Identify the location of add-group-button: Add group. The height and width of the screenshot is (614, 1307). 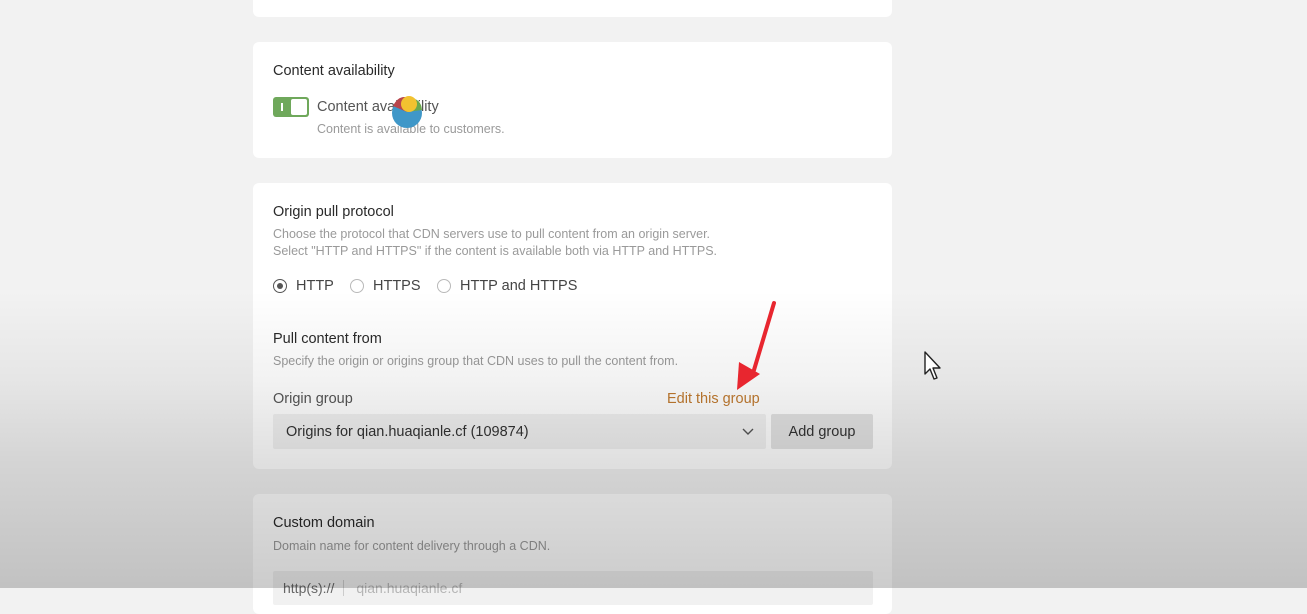
(822, 431).